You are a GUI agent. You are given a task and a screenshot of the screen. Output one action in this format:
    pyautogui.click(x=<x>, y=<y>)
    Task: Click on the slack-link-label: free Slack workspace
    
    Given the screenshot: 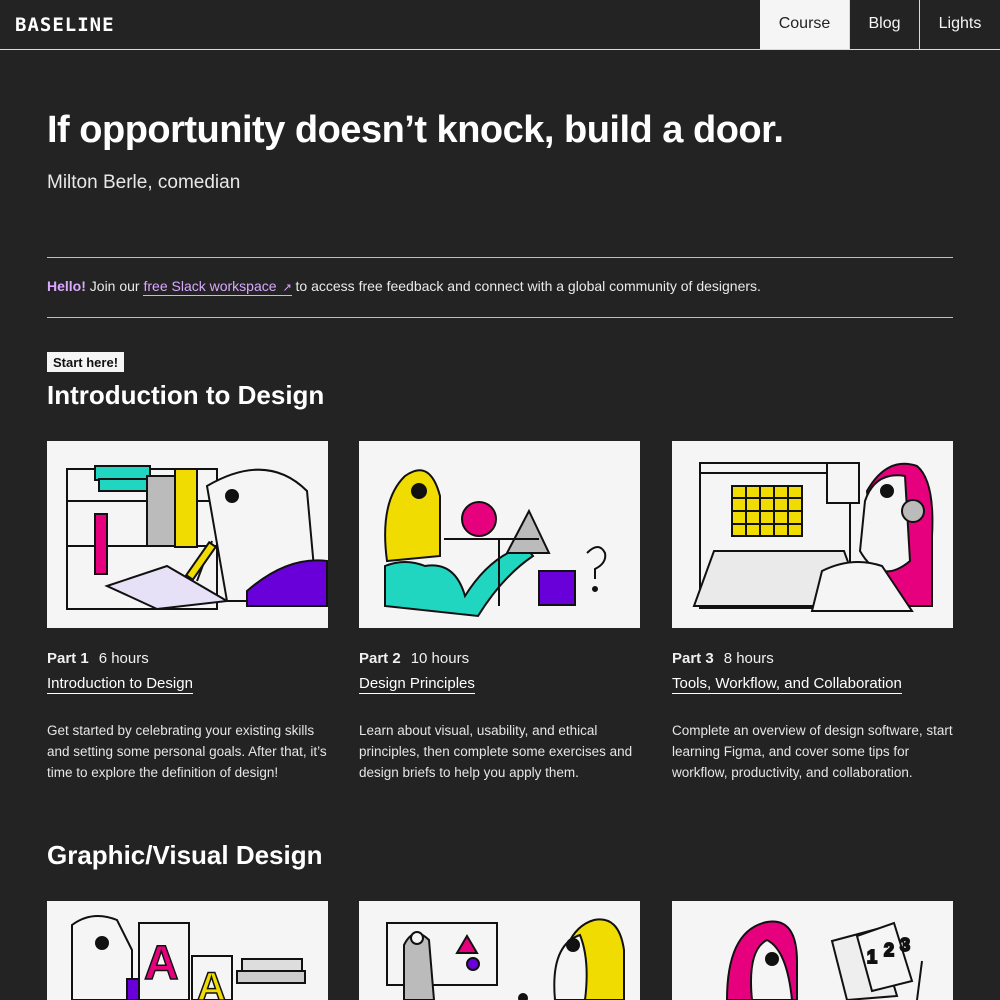 What is the action you would take?
    pyautogui.click(x=210, y=286)
    